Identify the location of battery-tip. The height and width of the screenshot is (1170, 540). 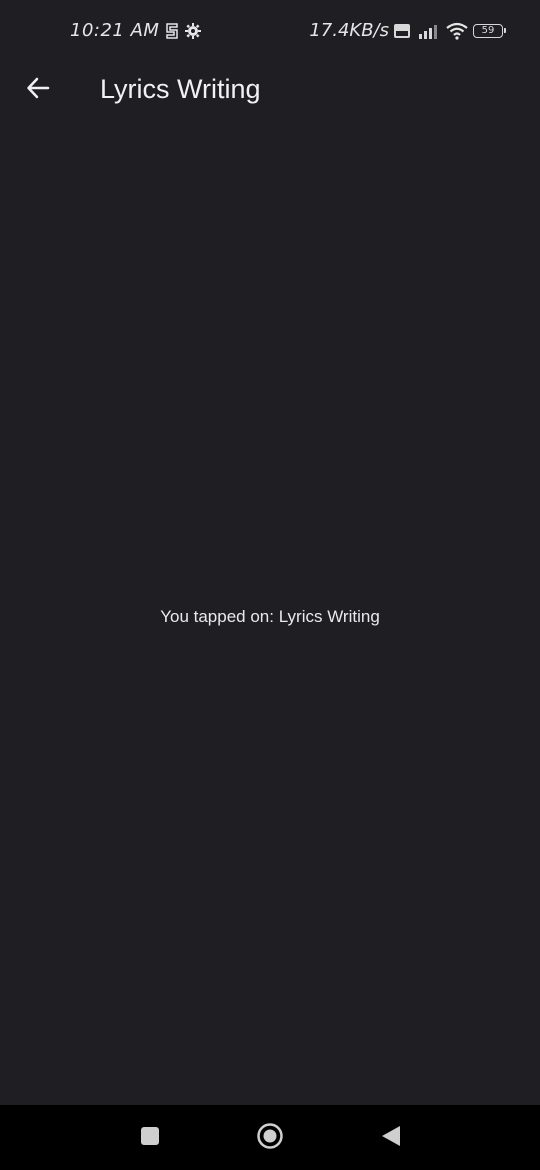
(505, 30).